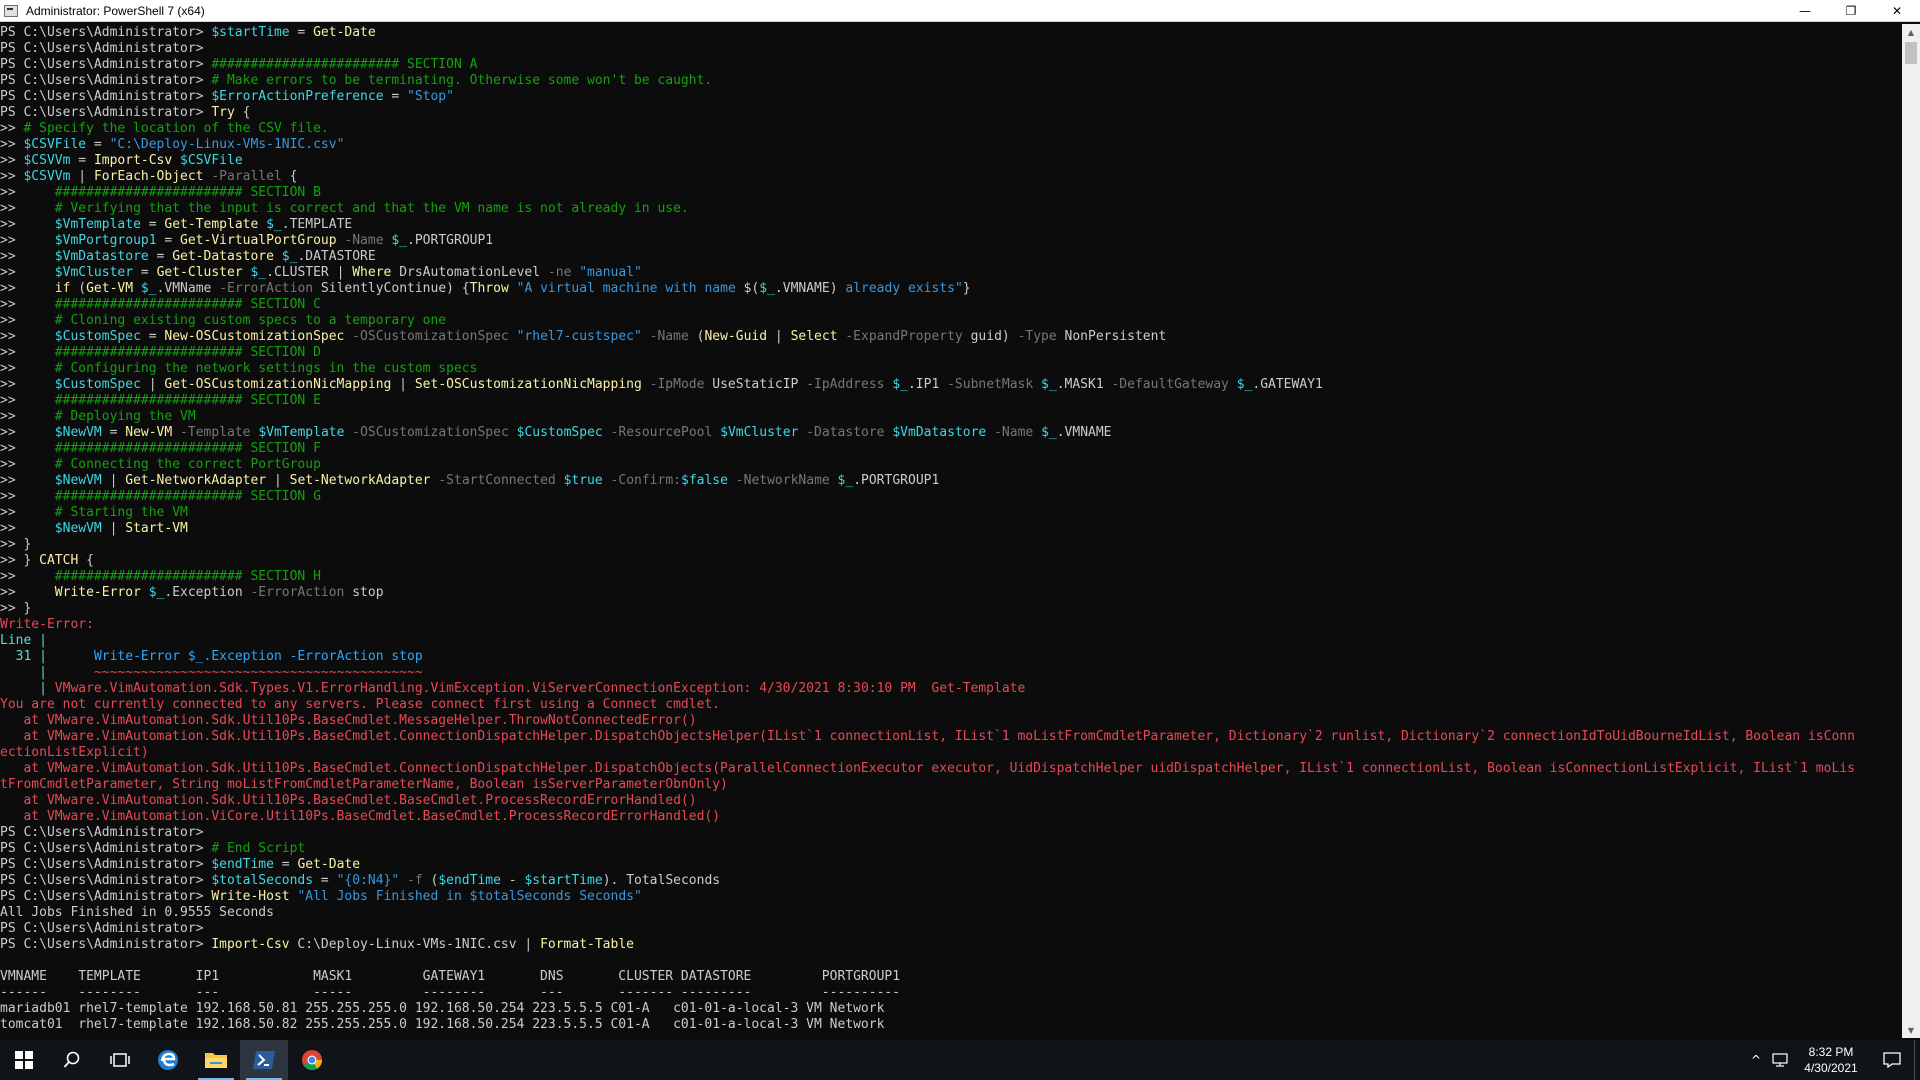  Describe the element at coordinates (297, 592) in the screenshot. I see `console-text: -ErrorAction` at that location.